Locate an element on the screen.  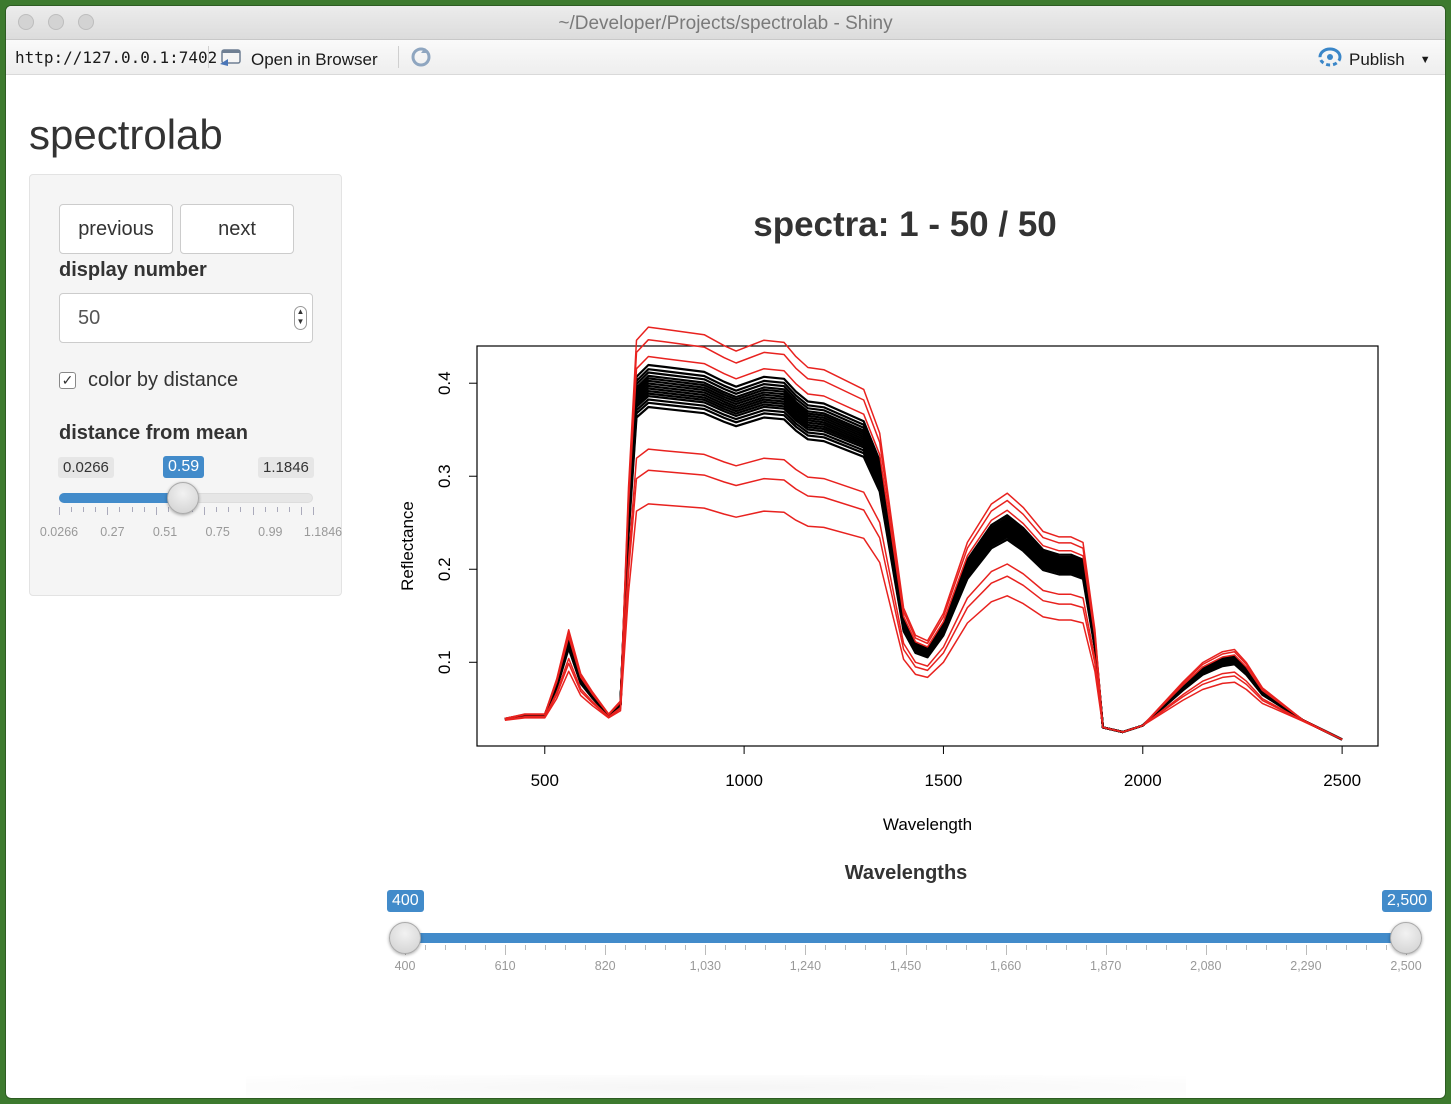
slider-tick-label: 1.1846 is located at coordinates (323, 532).